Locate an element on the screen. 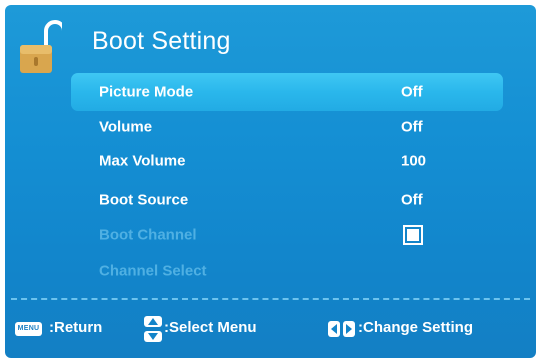 Image resolution: width=541 pixels, height=363 pixels. menu-item-value: 100 is located at coordinates (414, 161).